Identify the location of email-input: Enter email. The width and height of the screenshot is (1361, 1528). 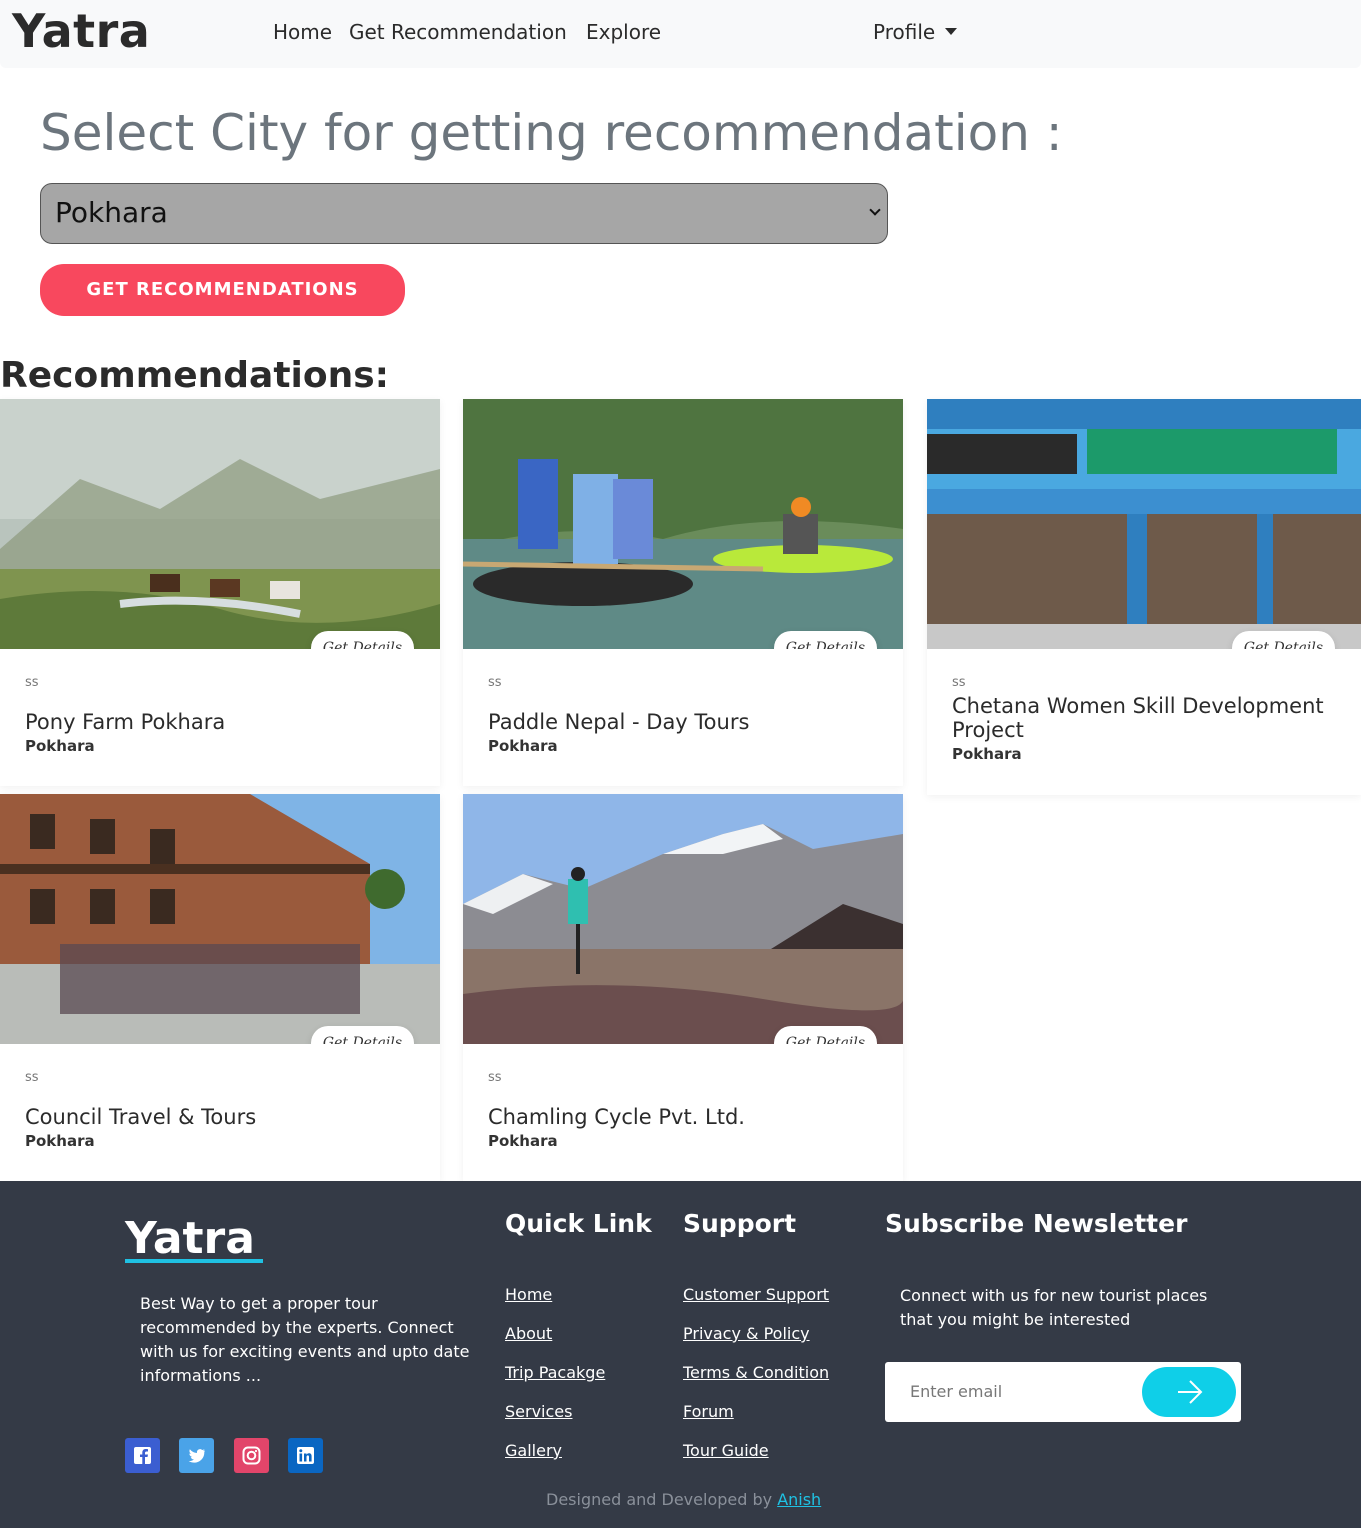
(956, 1391).